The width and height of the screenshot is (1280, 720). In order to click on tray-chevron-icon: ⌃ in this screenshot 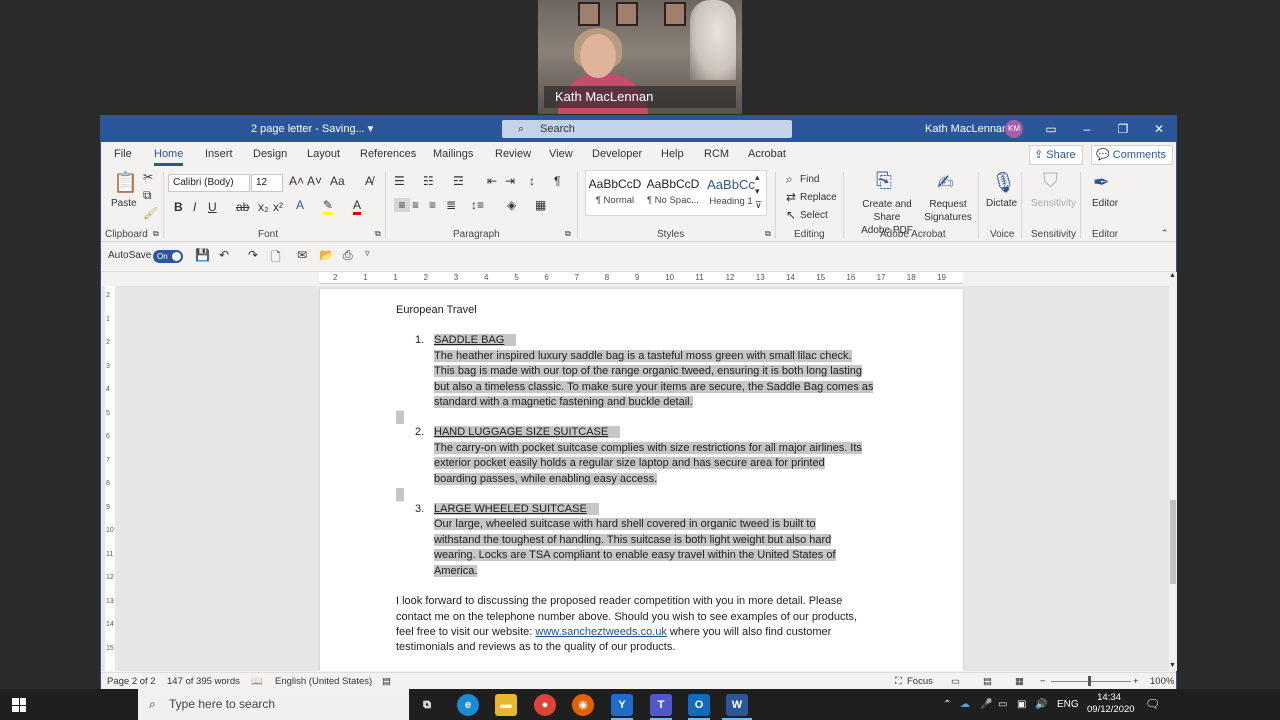, I will do `click(947, 704)`.